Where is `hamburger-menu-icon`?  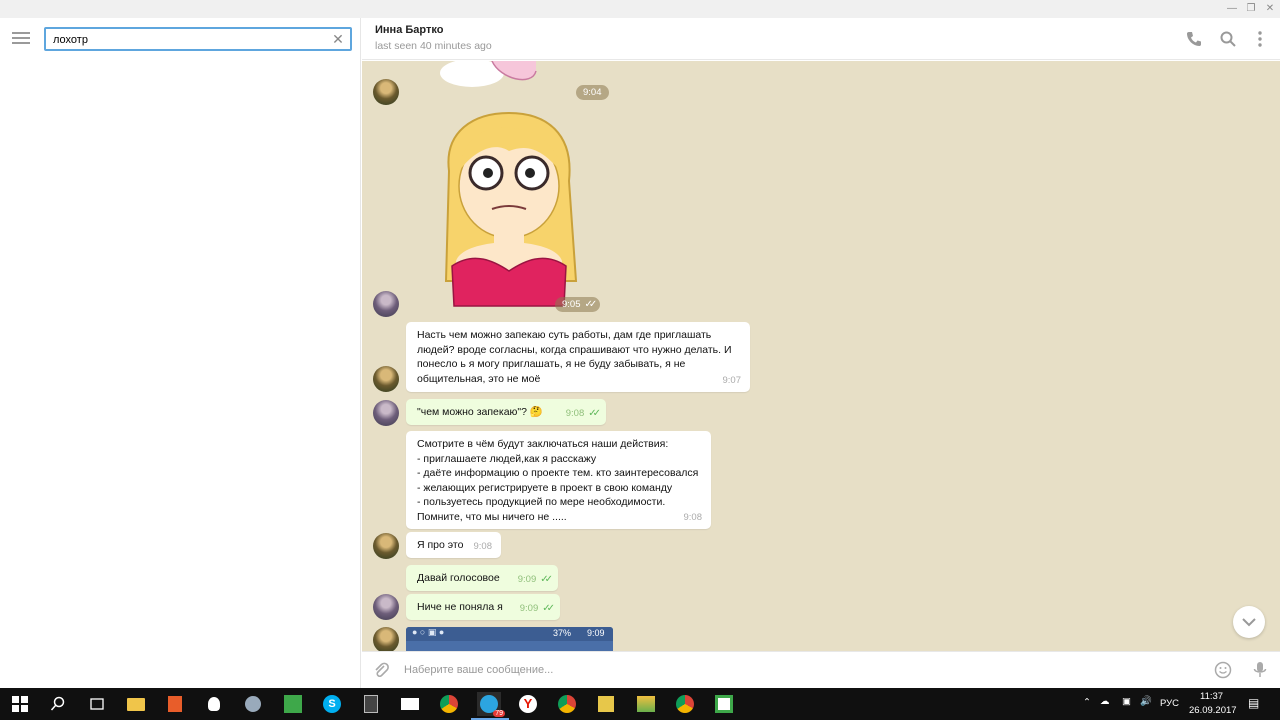
hamburger-menu-icon is located at coordinates (21, 39).